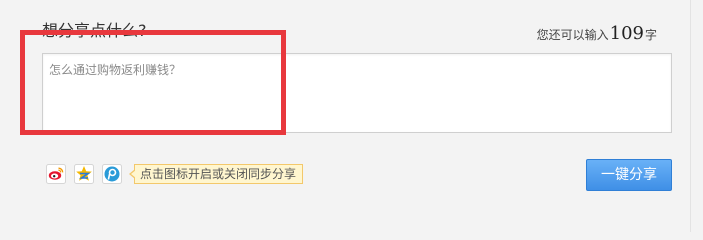 Image resolution: width=703 pixels, height=240 pixels. Describe the element at coordinates (626, 33) in the screenshot. I see `counter-value: 109` at that location.